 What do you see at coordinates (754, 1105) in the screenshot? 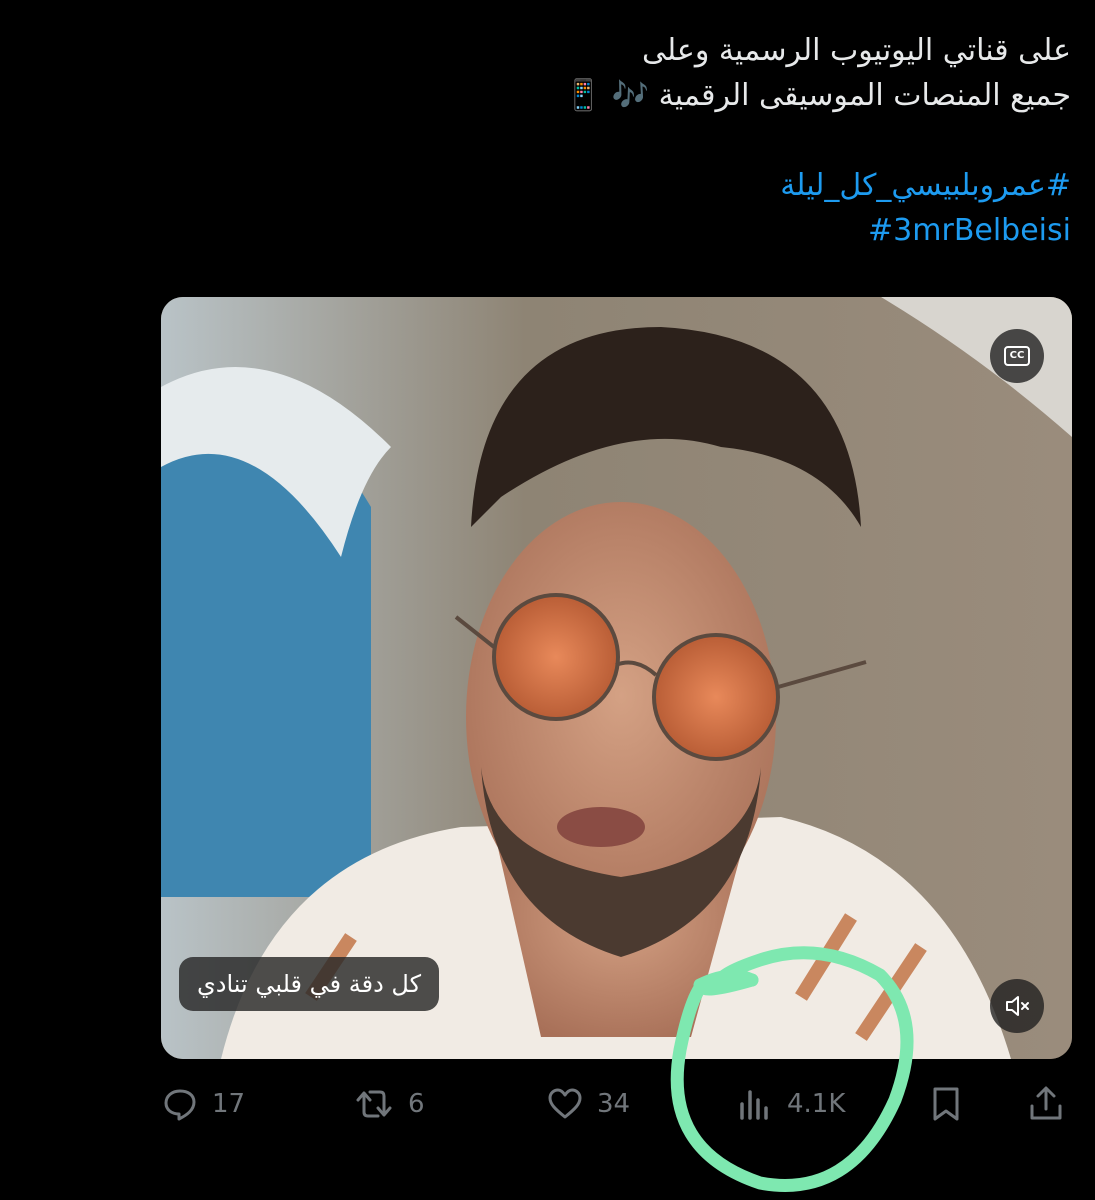
I see `views-icon` at bounding box center [754, 1105].